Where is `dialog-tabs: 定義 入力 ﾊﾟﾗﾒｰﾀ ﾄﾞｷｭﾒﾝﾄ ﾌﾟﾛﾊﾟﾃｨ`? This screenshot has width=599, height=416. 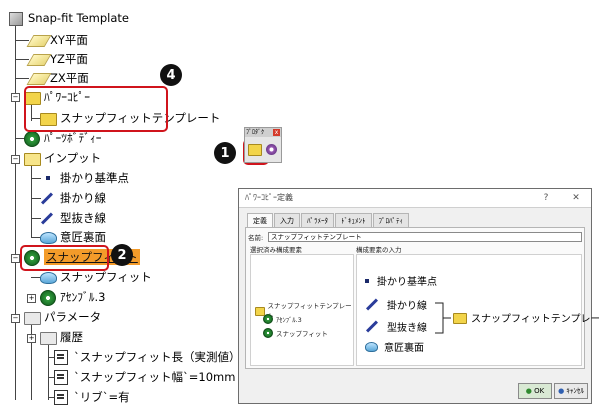 dialog-tabs: 定義 入力 ﾊﾟﾗﾒｰﾀ ﾄﾞｷｭﾒﾝﾄ ﾌﾟﾛﾊﾟﾃｨ is located at coordinates (328, 220).